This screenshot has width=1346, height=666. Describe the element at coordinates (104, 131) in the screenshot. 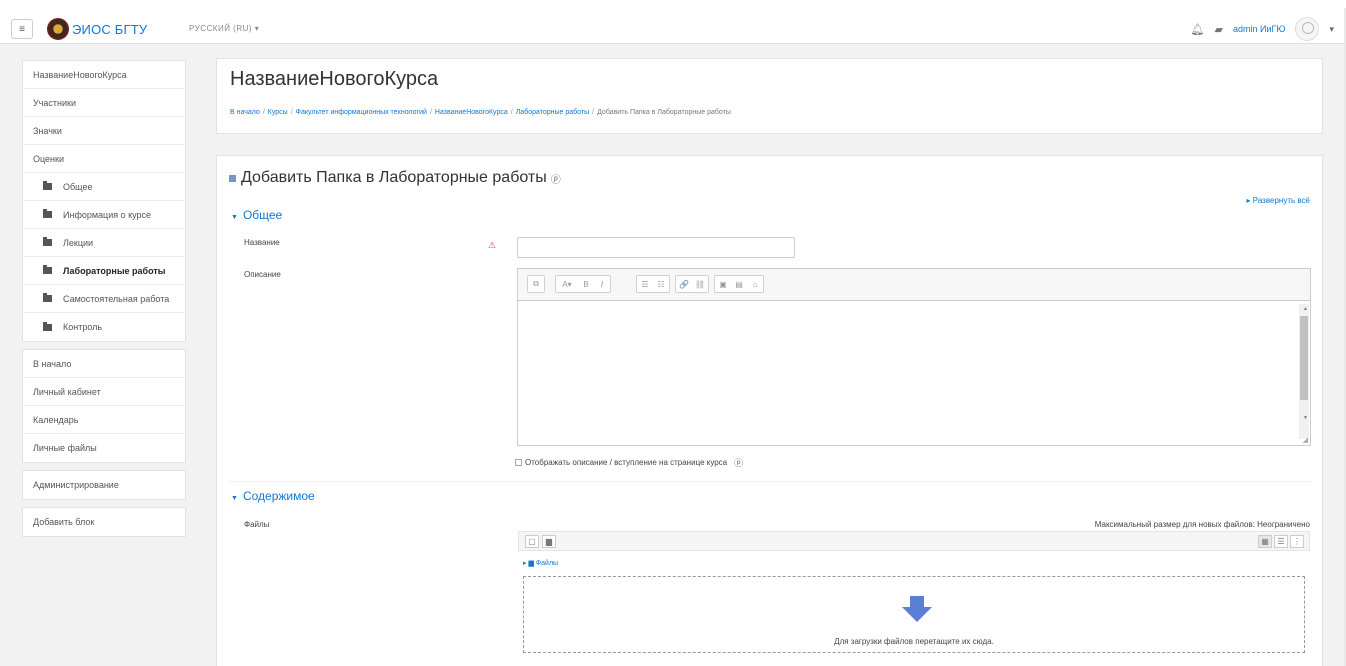

I see `sidebar-item-badges: Значки` at that location.